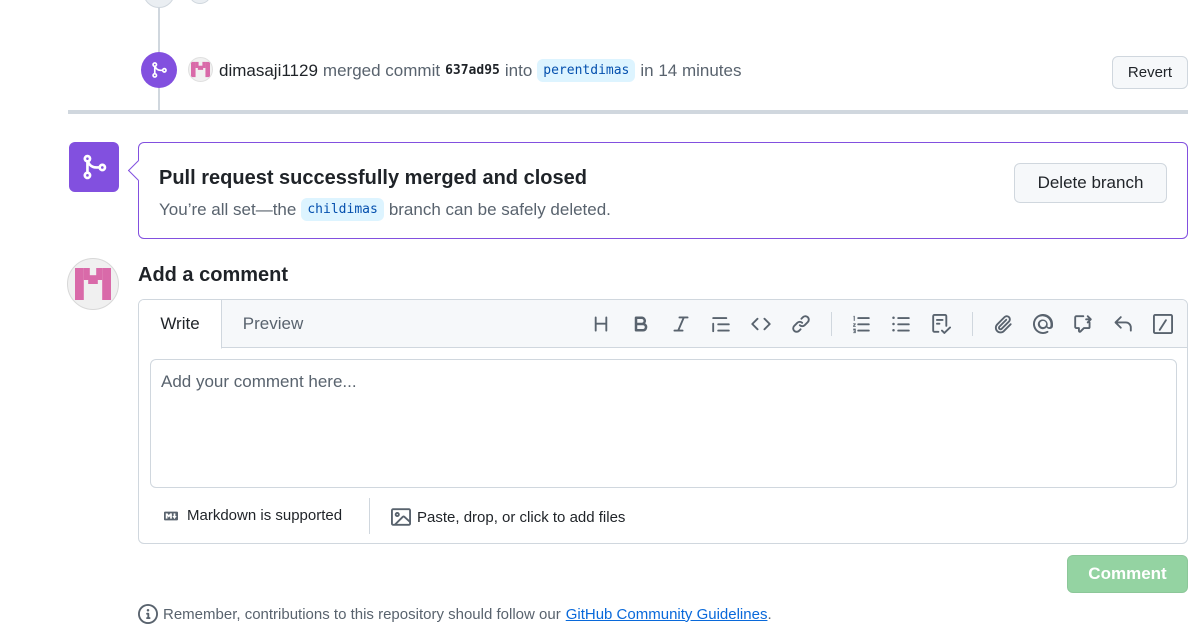 Image resolution: width=1201 pixels, height=639 pixels. I want to click on code-icon, so click(761, 324).